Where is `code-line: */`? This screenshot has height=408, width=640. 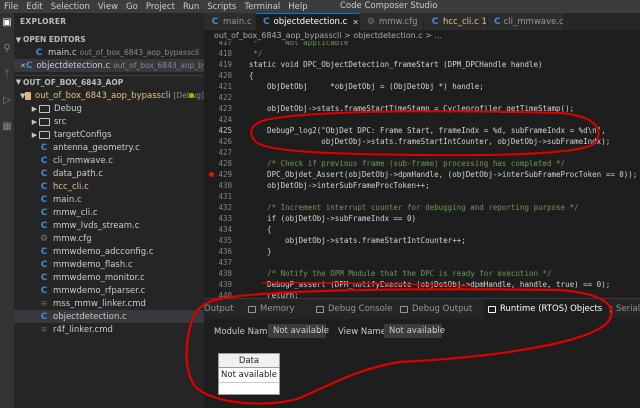 code-line: */ is located at coordinates (256, 53).